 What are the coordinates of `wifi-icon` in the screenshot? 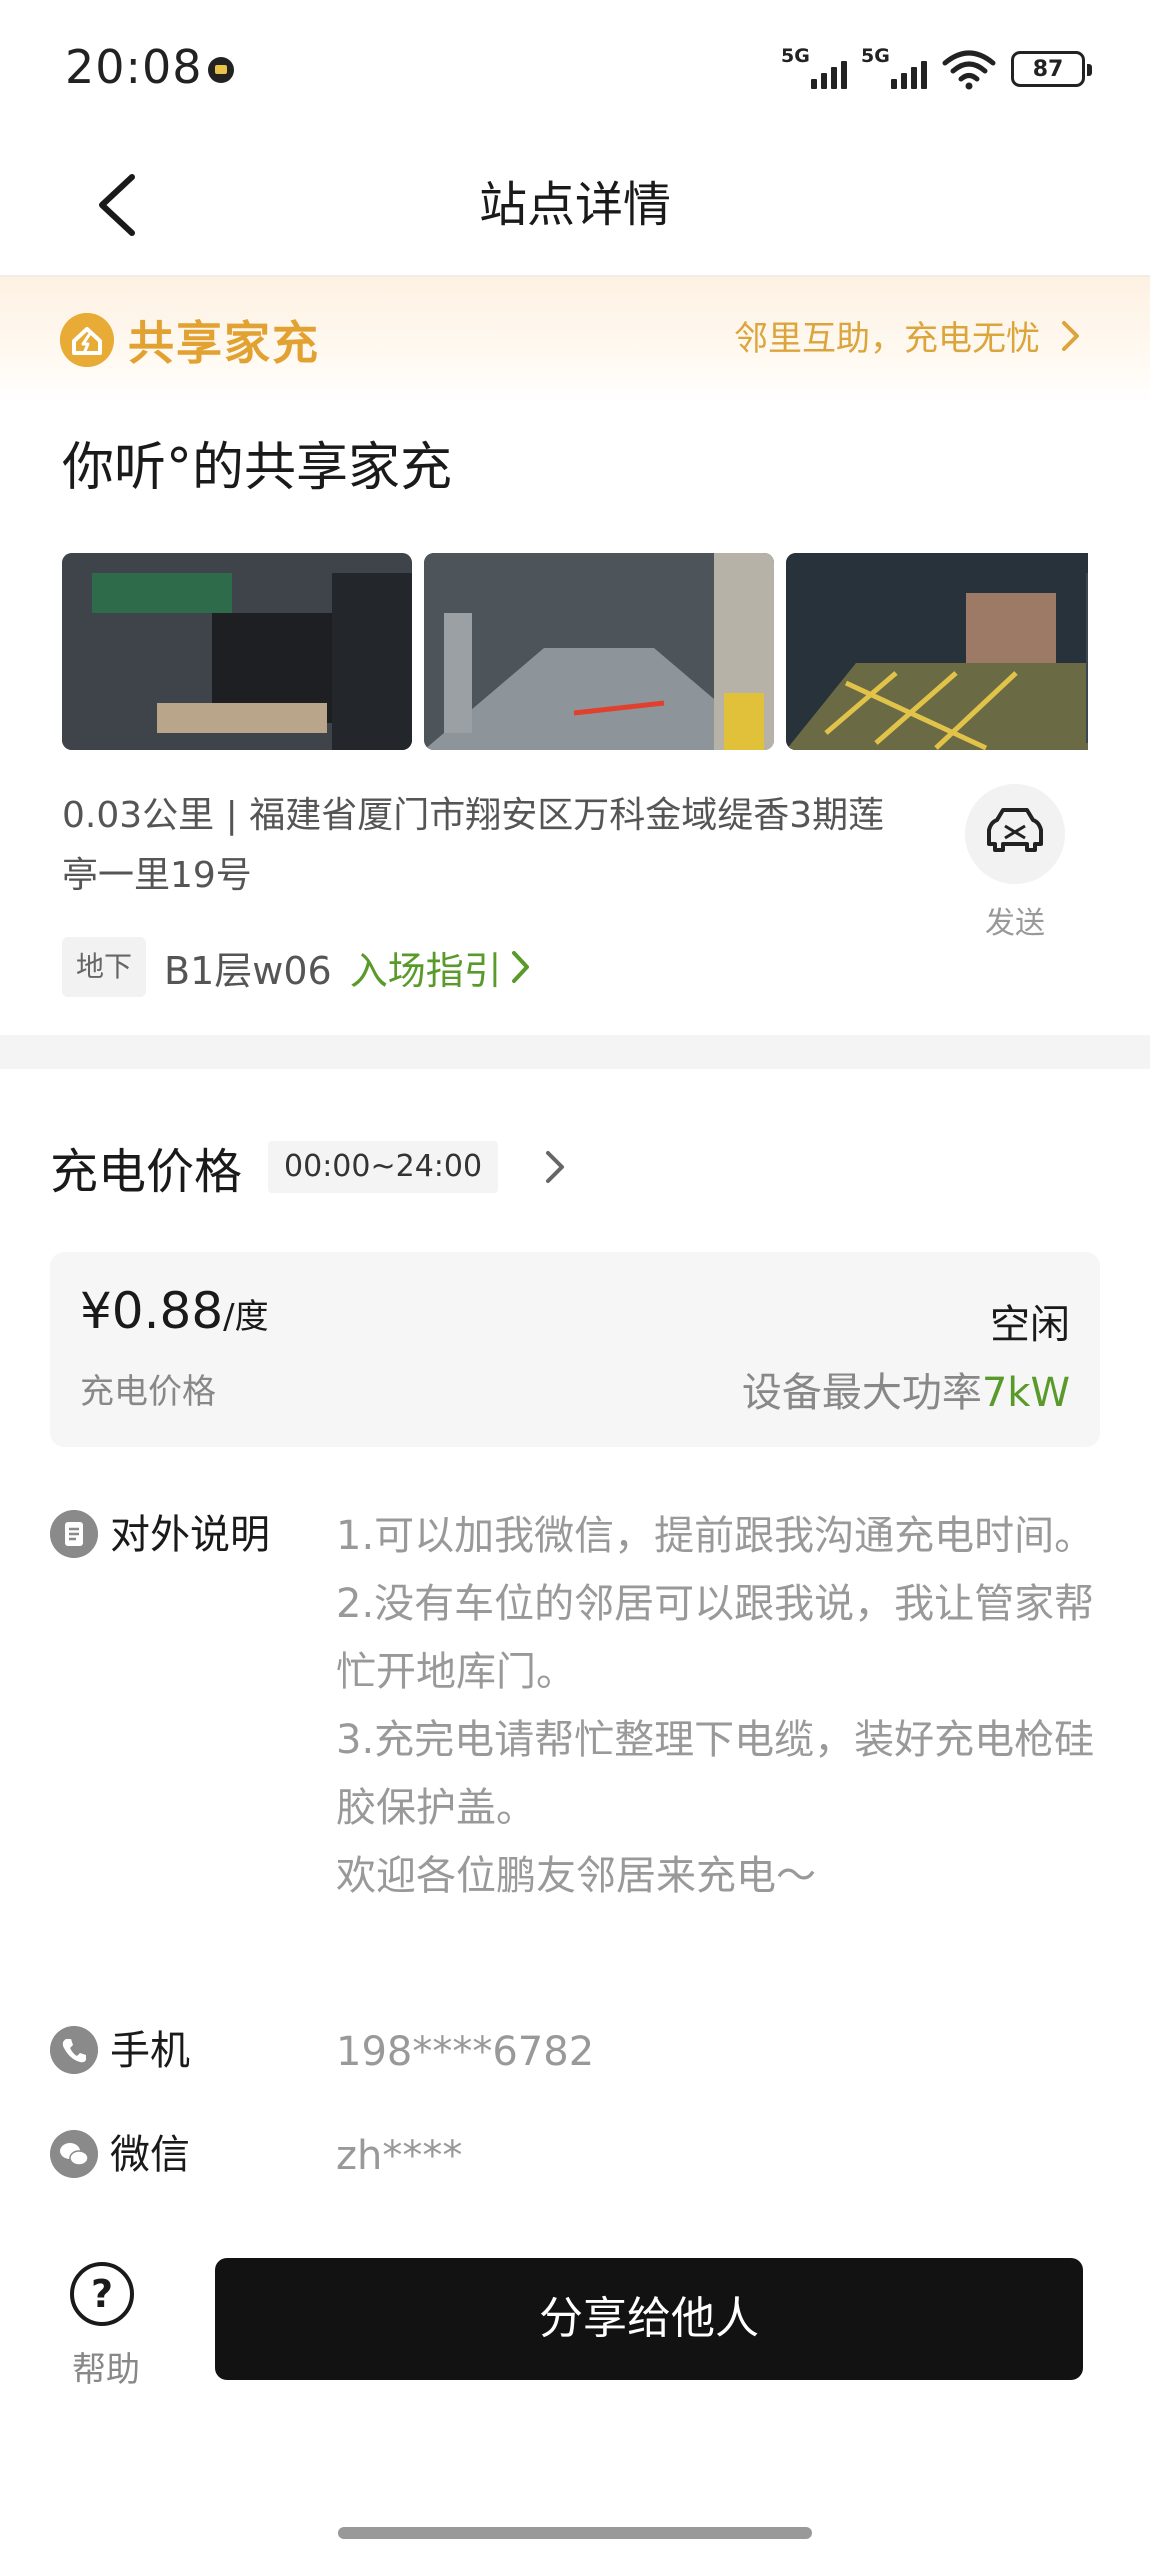 It's located at (969, 70).